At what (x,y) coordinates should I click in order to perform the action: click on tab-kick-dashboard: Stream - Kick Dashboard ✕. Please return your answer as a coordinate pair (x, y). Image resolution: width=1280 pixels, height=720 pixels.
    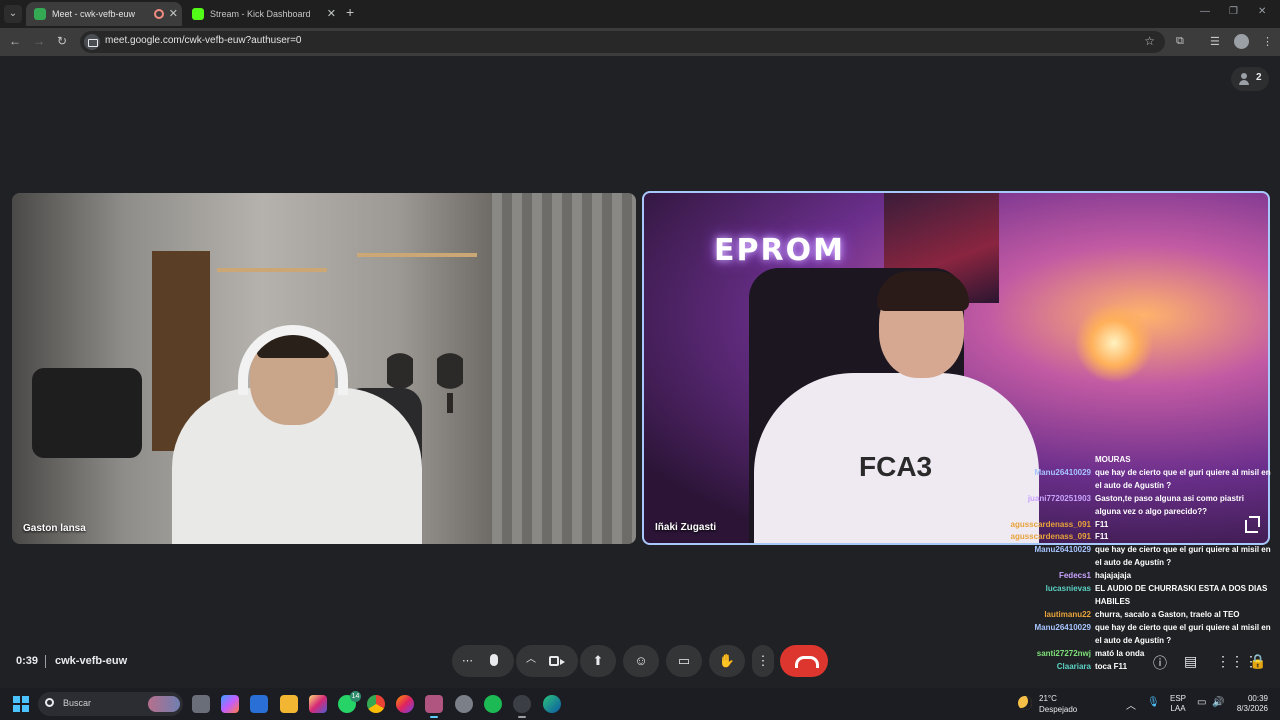
    Looking at the image, I should click on (262, 14).